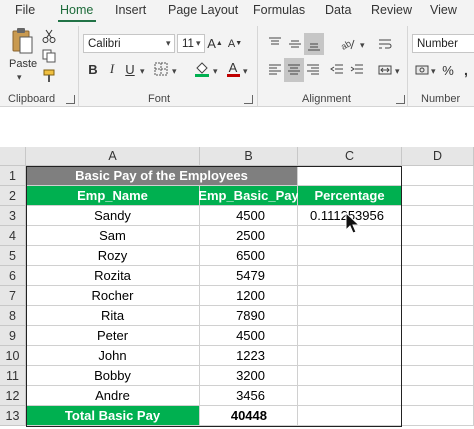  Describe the element at coordinates (249, 156) in the screenshot. I see `column-header-b: B` at that location.